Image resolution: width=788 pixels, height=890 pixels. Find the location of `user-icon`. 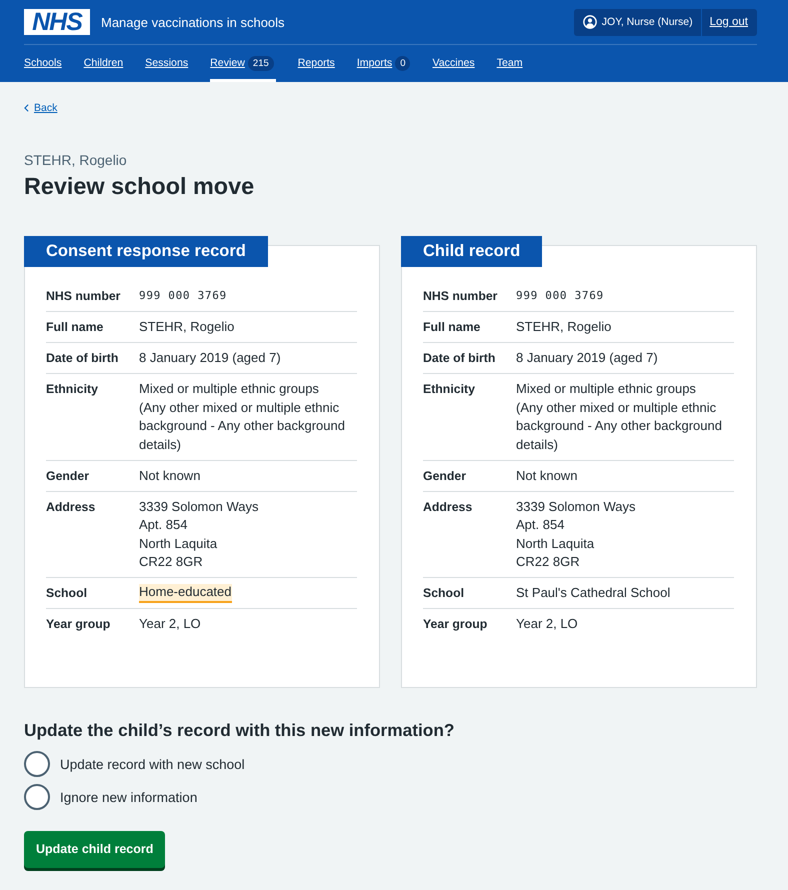

user-icon is located at coordinates (589, 22).